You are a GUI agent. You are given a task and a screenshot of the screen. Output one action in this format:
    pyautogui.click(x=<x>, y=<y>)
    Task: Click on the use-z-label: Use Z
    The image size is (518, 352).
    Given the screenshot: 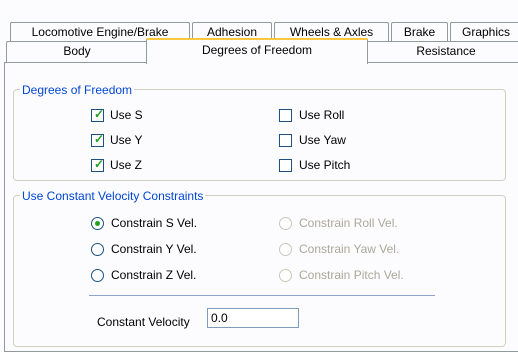 What is the action you would take?
    pyautogui.click(x=126, y=165)
    